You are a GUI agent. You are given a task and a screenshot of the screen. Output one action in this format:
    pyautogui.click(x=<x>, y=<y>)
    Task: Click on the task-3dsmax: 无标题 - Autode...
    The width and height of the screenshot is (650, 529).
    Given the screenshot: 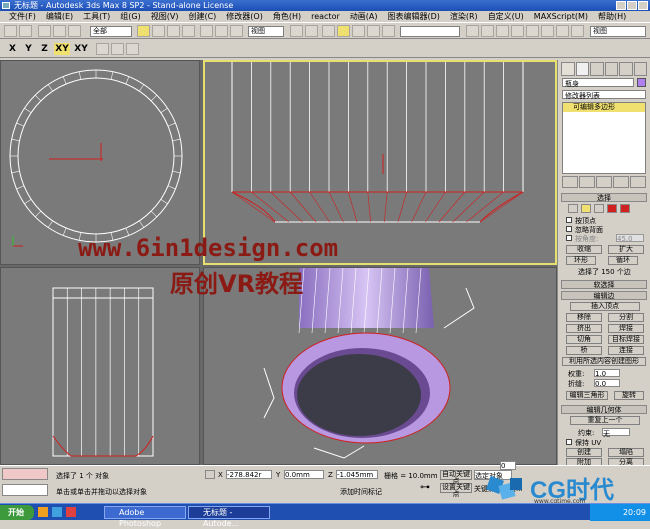 What is the action you would take?
    pyautogui.click(x=229, y=517)
    